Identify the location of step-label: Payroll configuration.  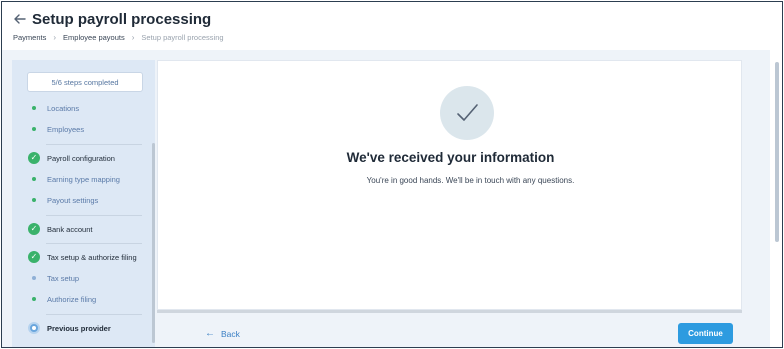
(81, 158).